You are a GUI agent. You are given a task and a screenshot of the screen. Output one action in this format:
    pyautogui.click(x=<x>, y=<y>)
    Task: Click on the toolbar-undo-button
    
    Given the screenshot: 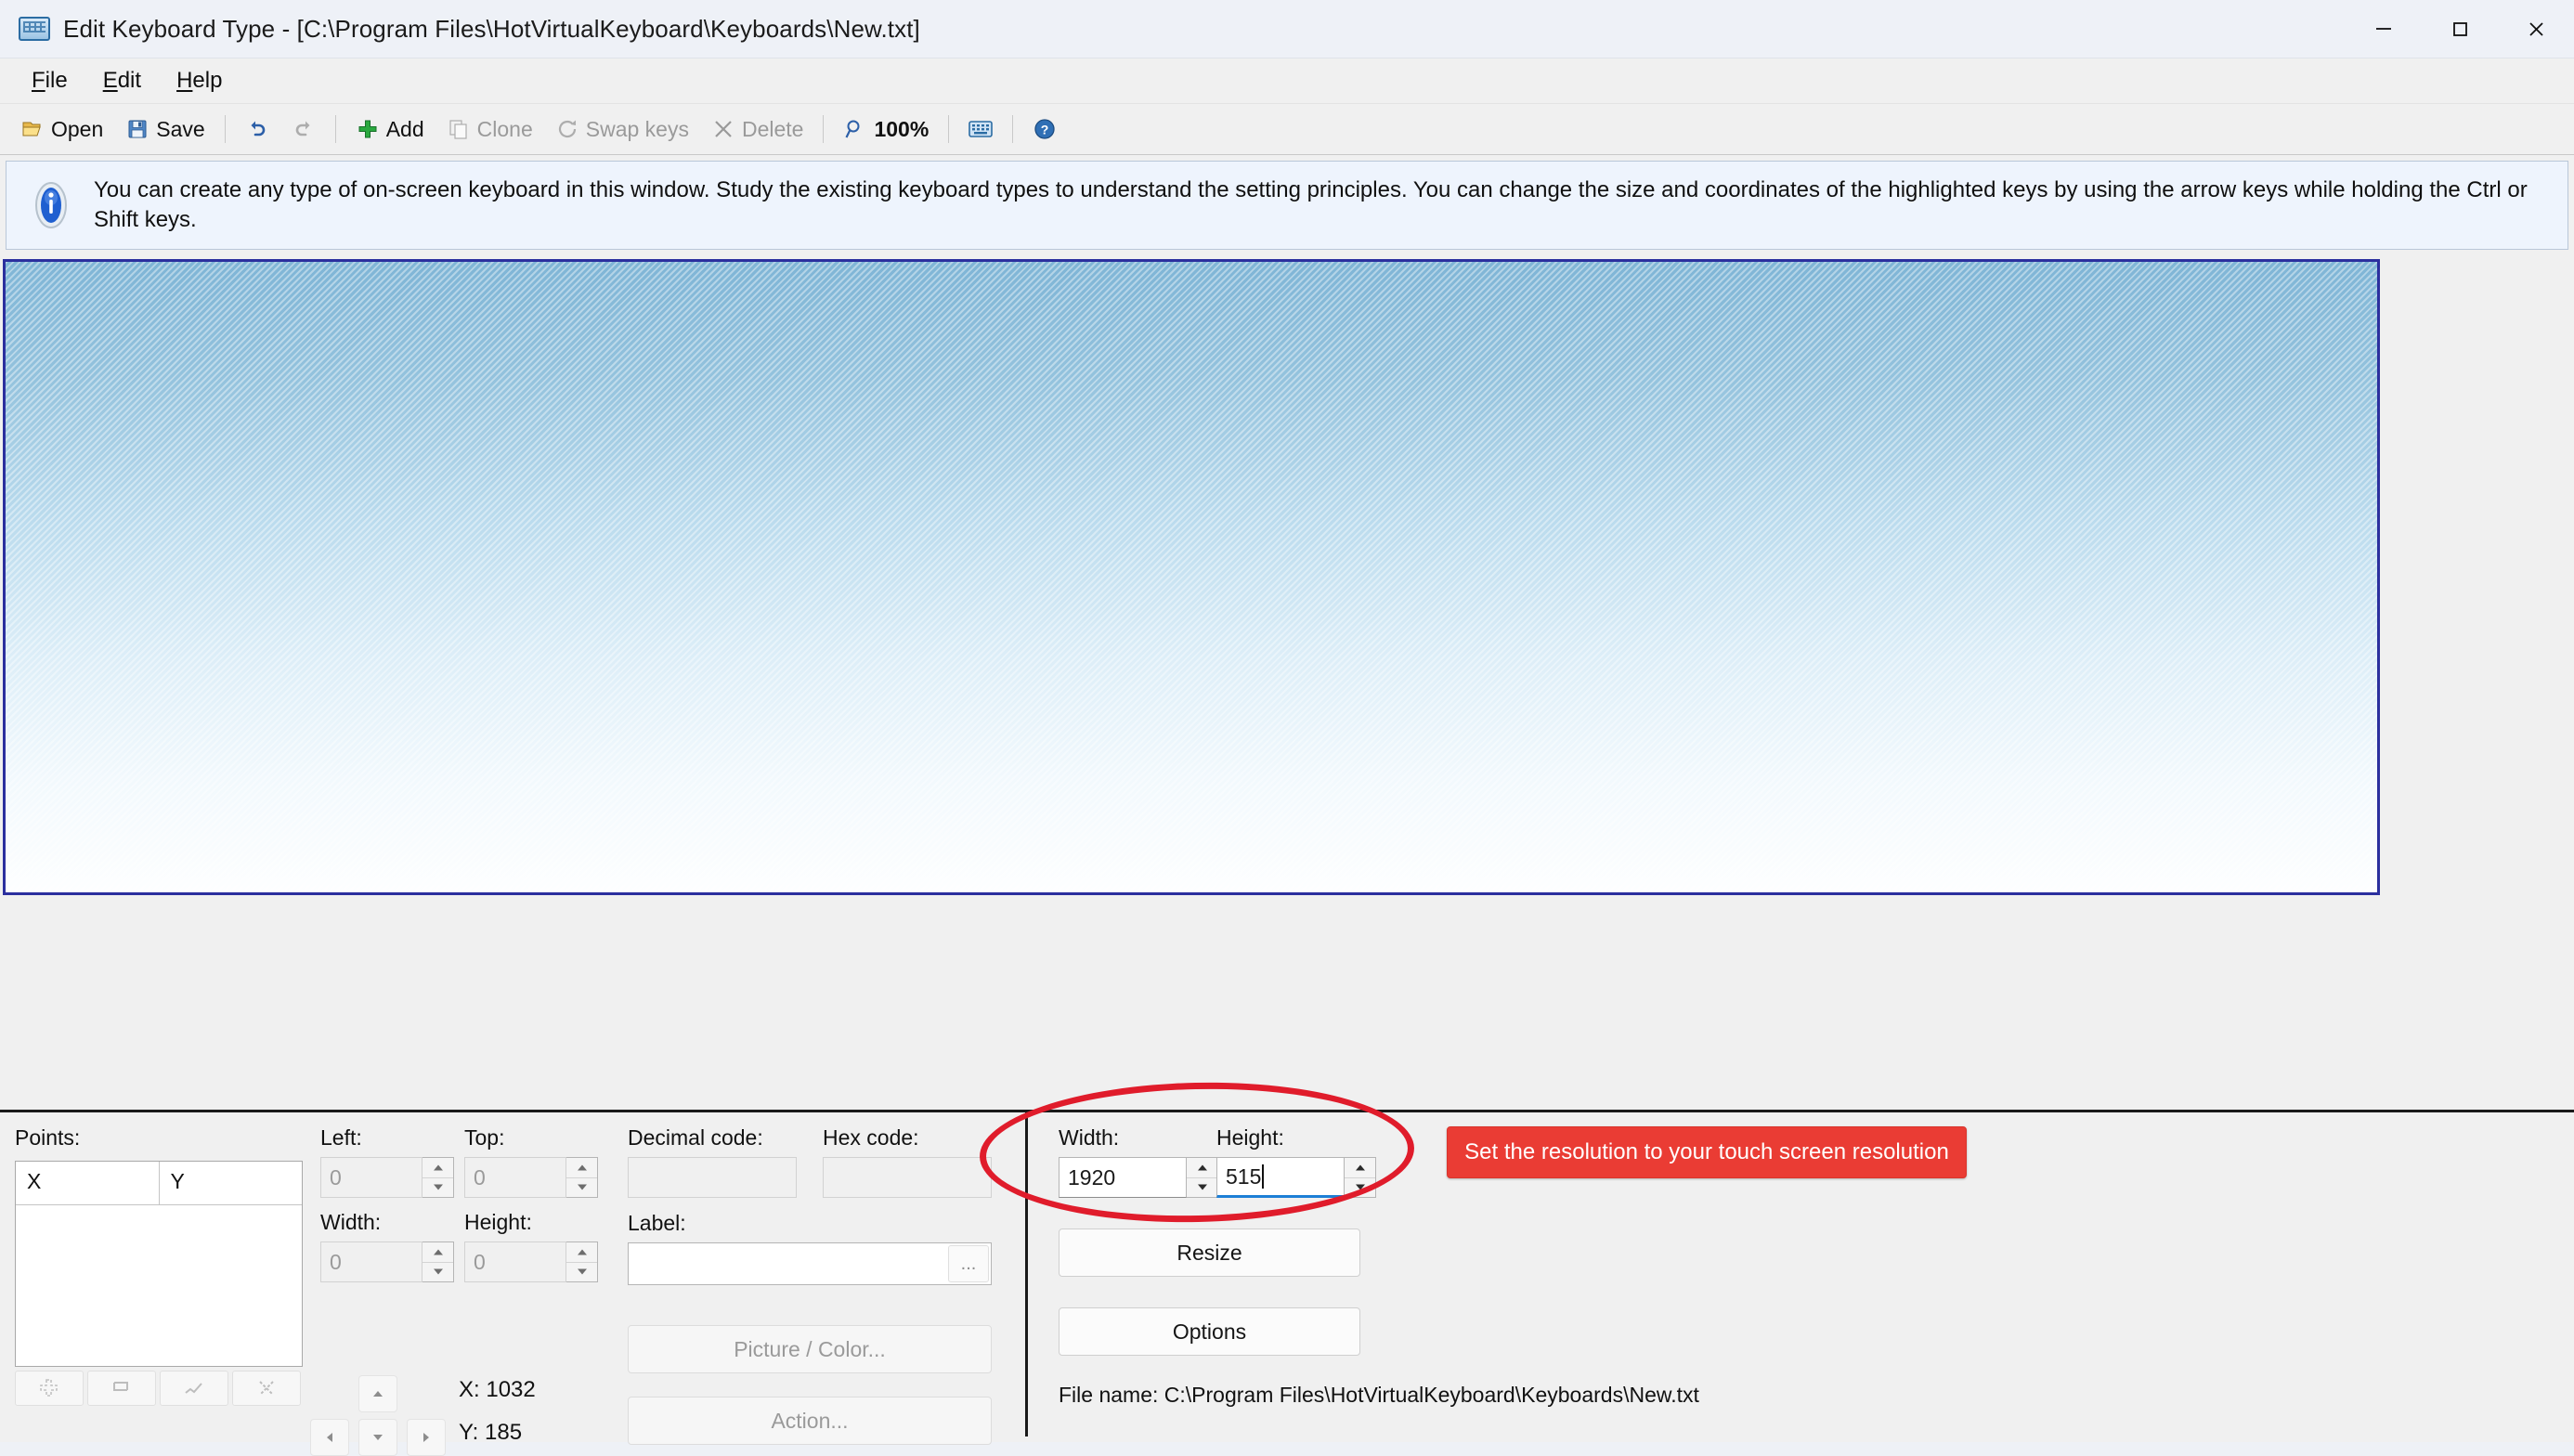 What is the action you would take?
    pyautogui.click(x=257, y=129)
    